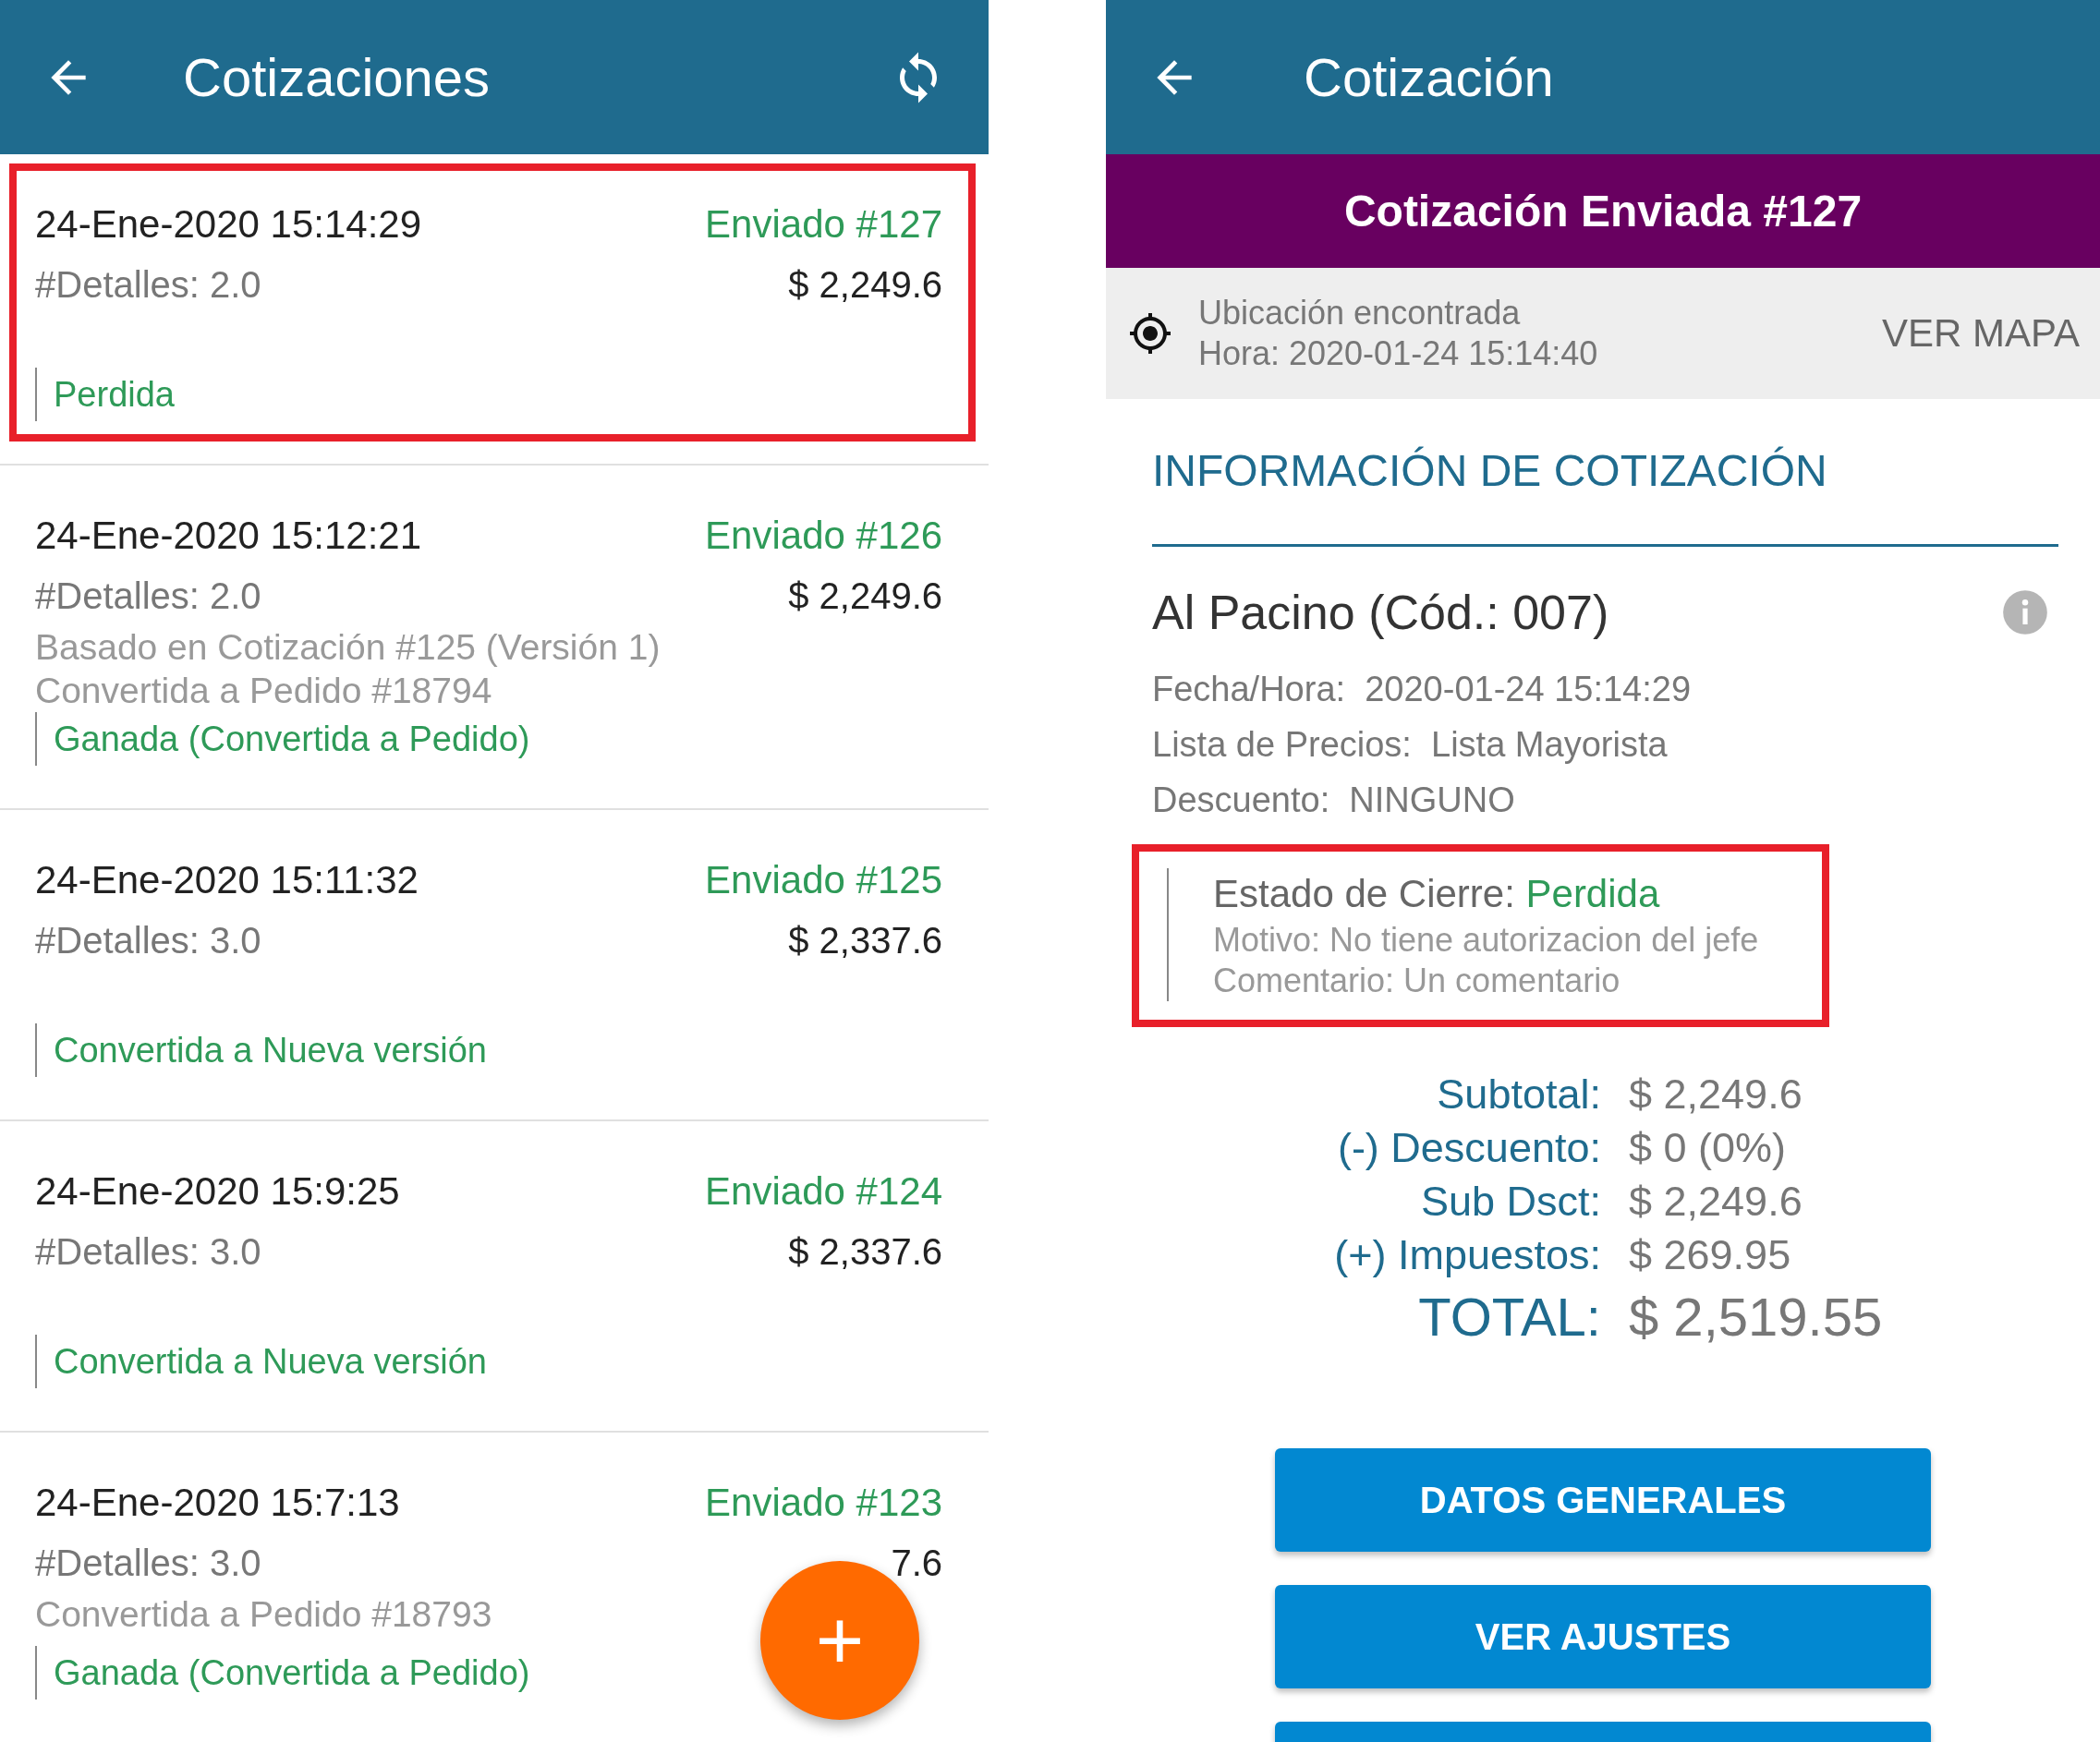  Describe the element at coordinates (263, 1614) in the screenshot. I see `quote-note: Convertida a Pedido #18793` at that location.